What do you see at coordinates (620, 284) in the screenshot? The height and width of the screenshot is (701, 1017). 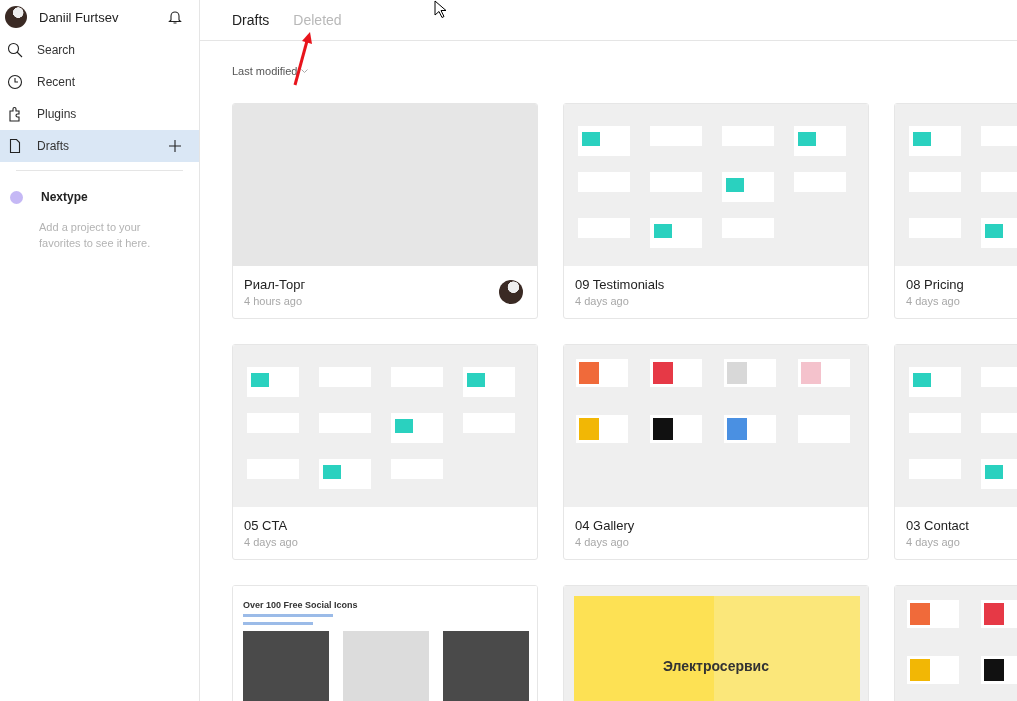 I see `file-title: 09 Testimonials` at bounding box center [620, 284].